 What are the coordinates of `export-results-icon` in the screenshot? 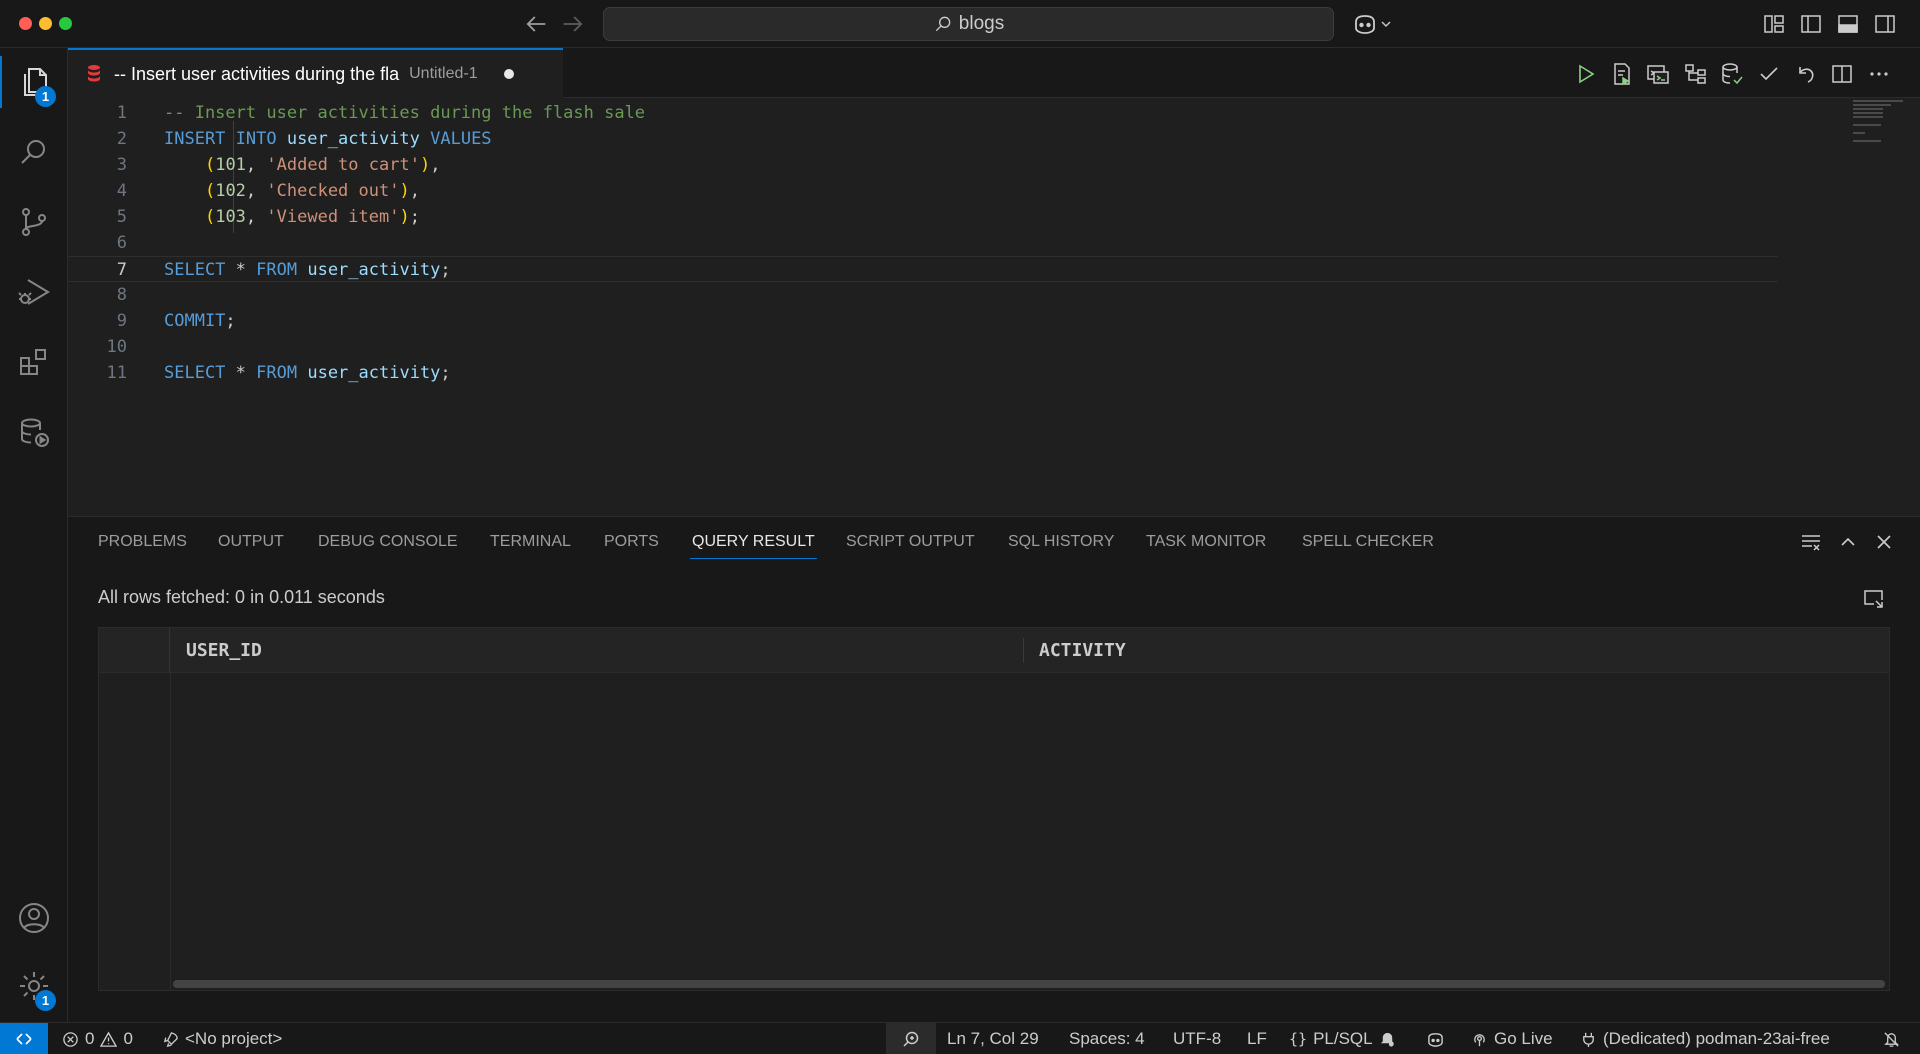 It's located at (1874, 599).